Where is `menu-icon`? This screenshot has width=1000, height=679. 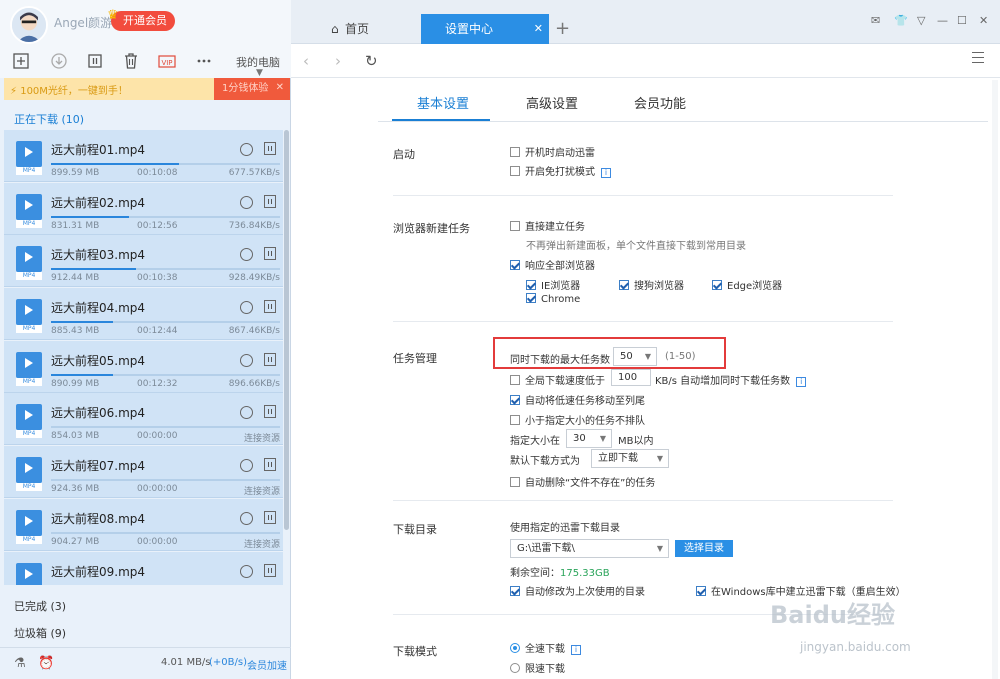
menu-icon is located at coordinates (978, 59).